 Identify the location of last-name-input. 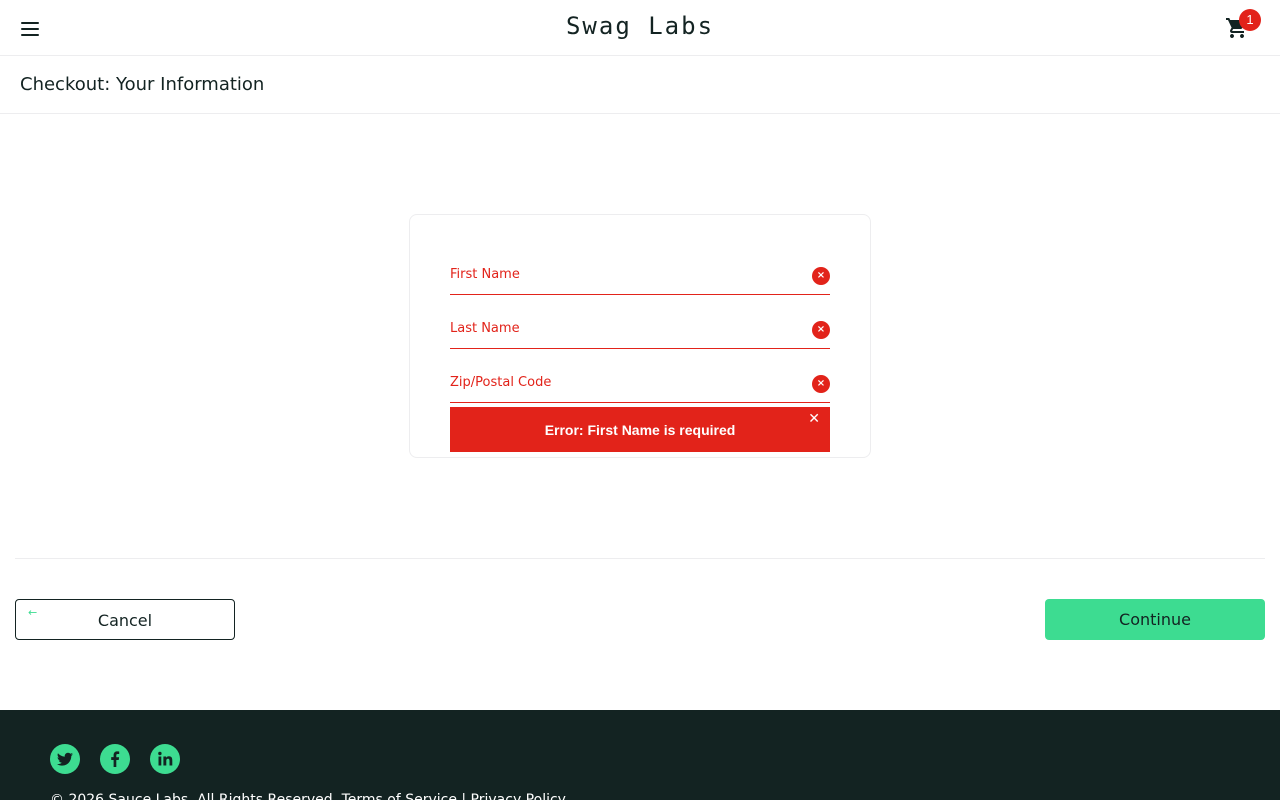
(625, 328).